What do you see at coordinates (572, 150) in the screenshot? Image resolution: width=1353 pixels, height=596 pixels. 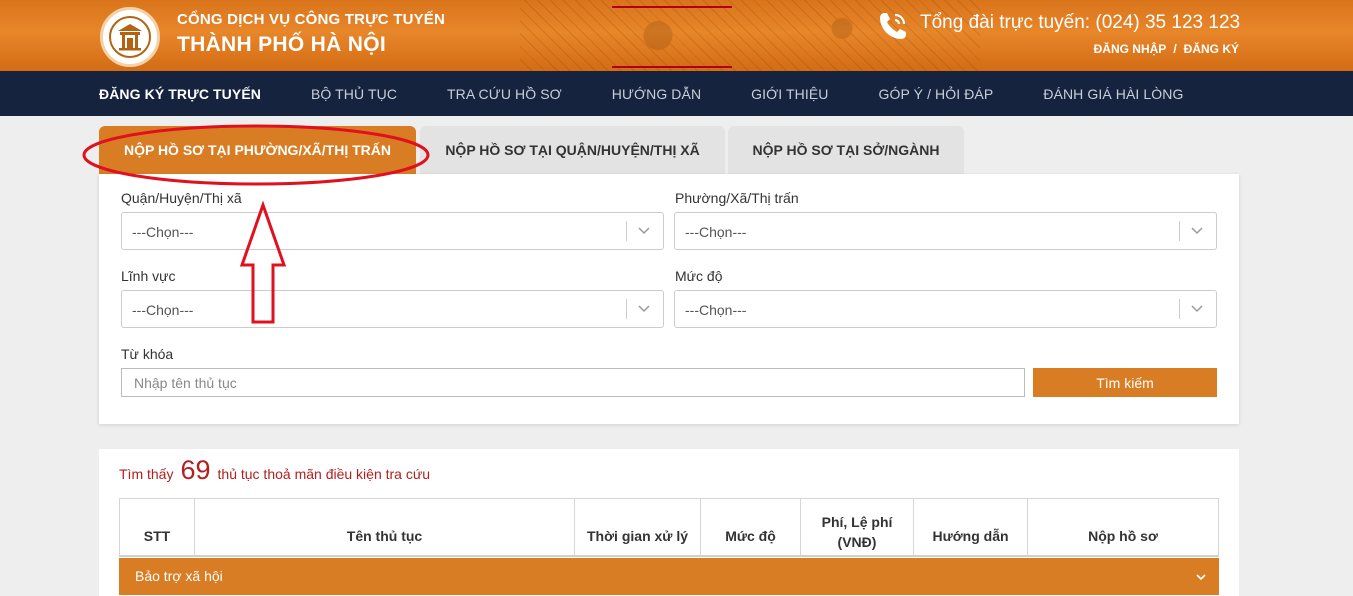 I see `tab-district-submission: NỘP HỒ SƠ TẠI QUẬN/HUYỆN/THỊ XÃ` at bounding box center [572, 150].